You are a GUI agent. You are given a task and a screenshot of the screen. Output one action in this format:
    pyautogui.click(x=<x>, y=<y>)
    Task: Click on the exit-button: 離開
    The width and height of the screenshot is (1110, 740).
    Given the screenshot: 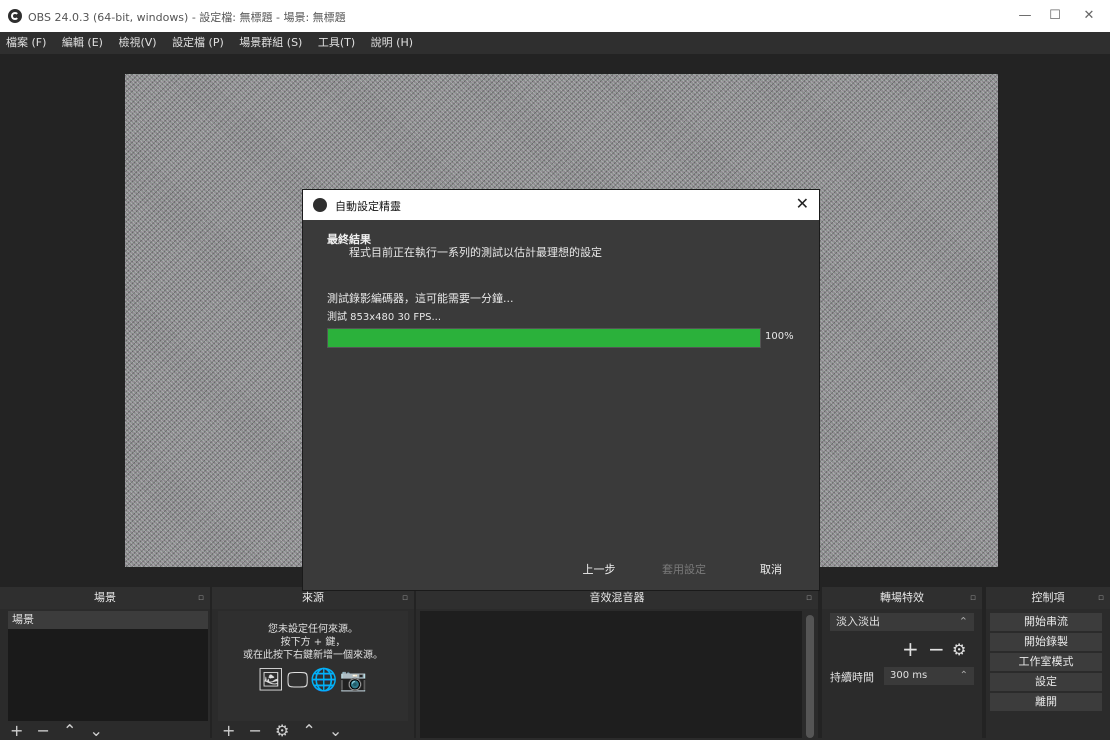 What is the action you would take?
    pyautogui.click(x=1046, y=702)
    